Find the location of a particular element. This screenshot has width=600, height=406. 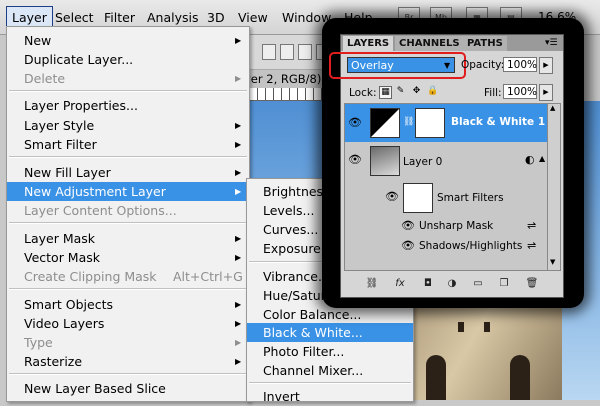

panel-menu-icon: ▾☰ is located at coordinates (551, 43).